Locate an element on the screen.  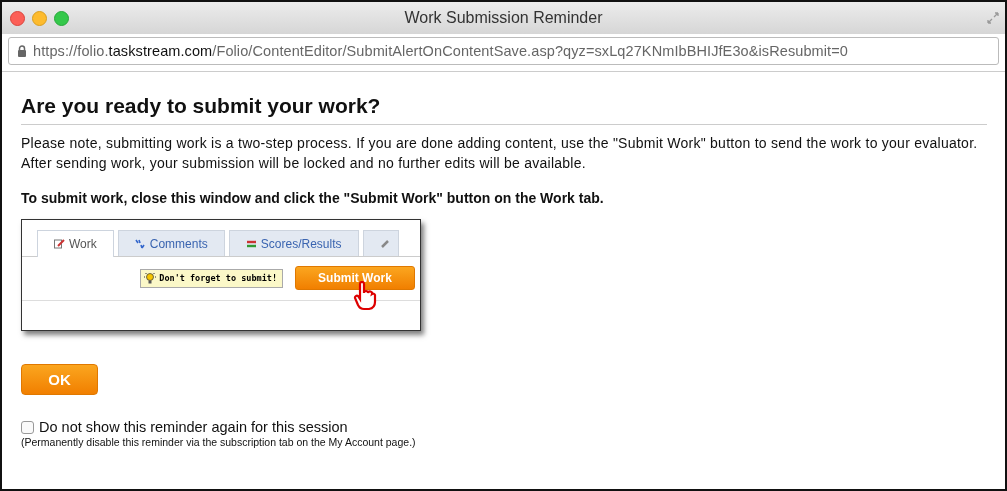
tab is located at coordinates (380, 243).